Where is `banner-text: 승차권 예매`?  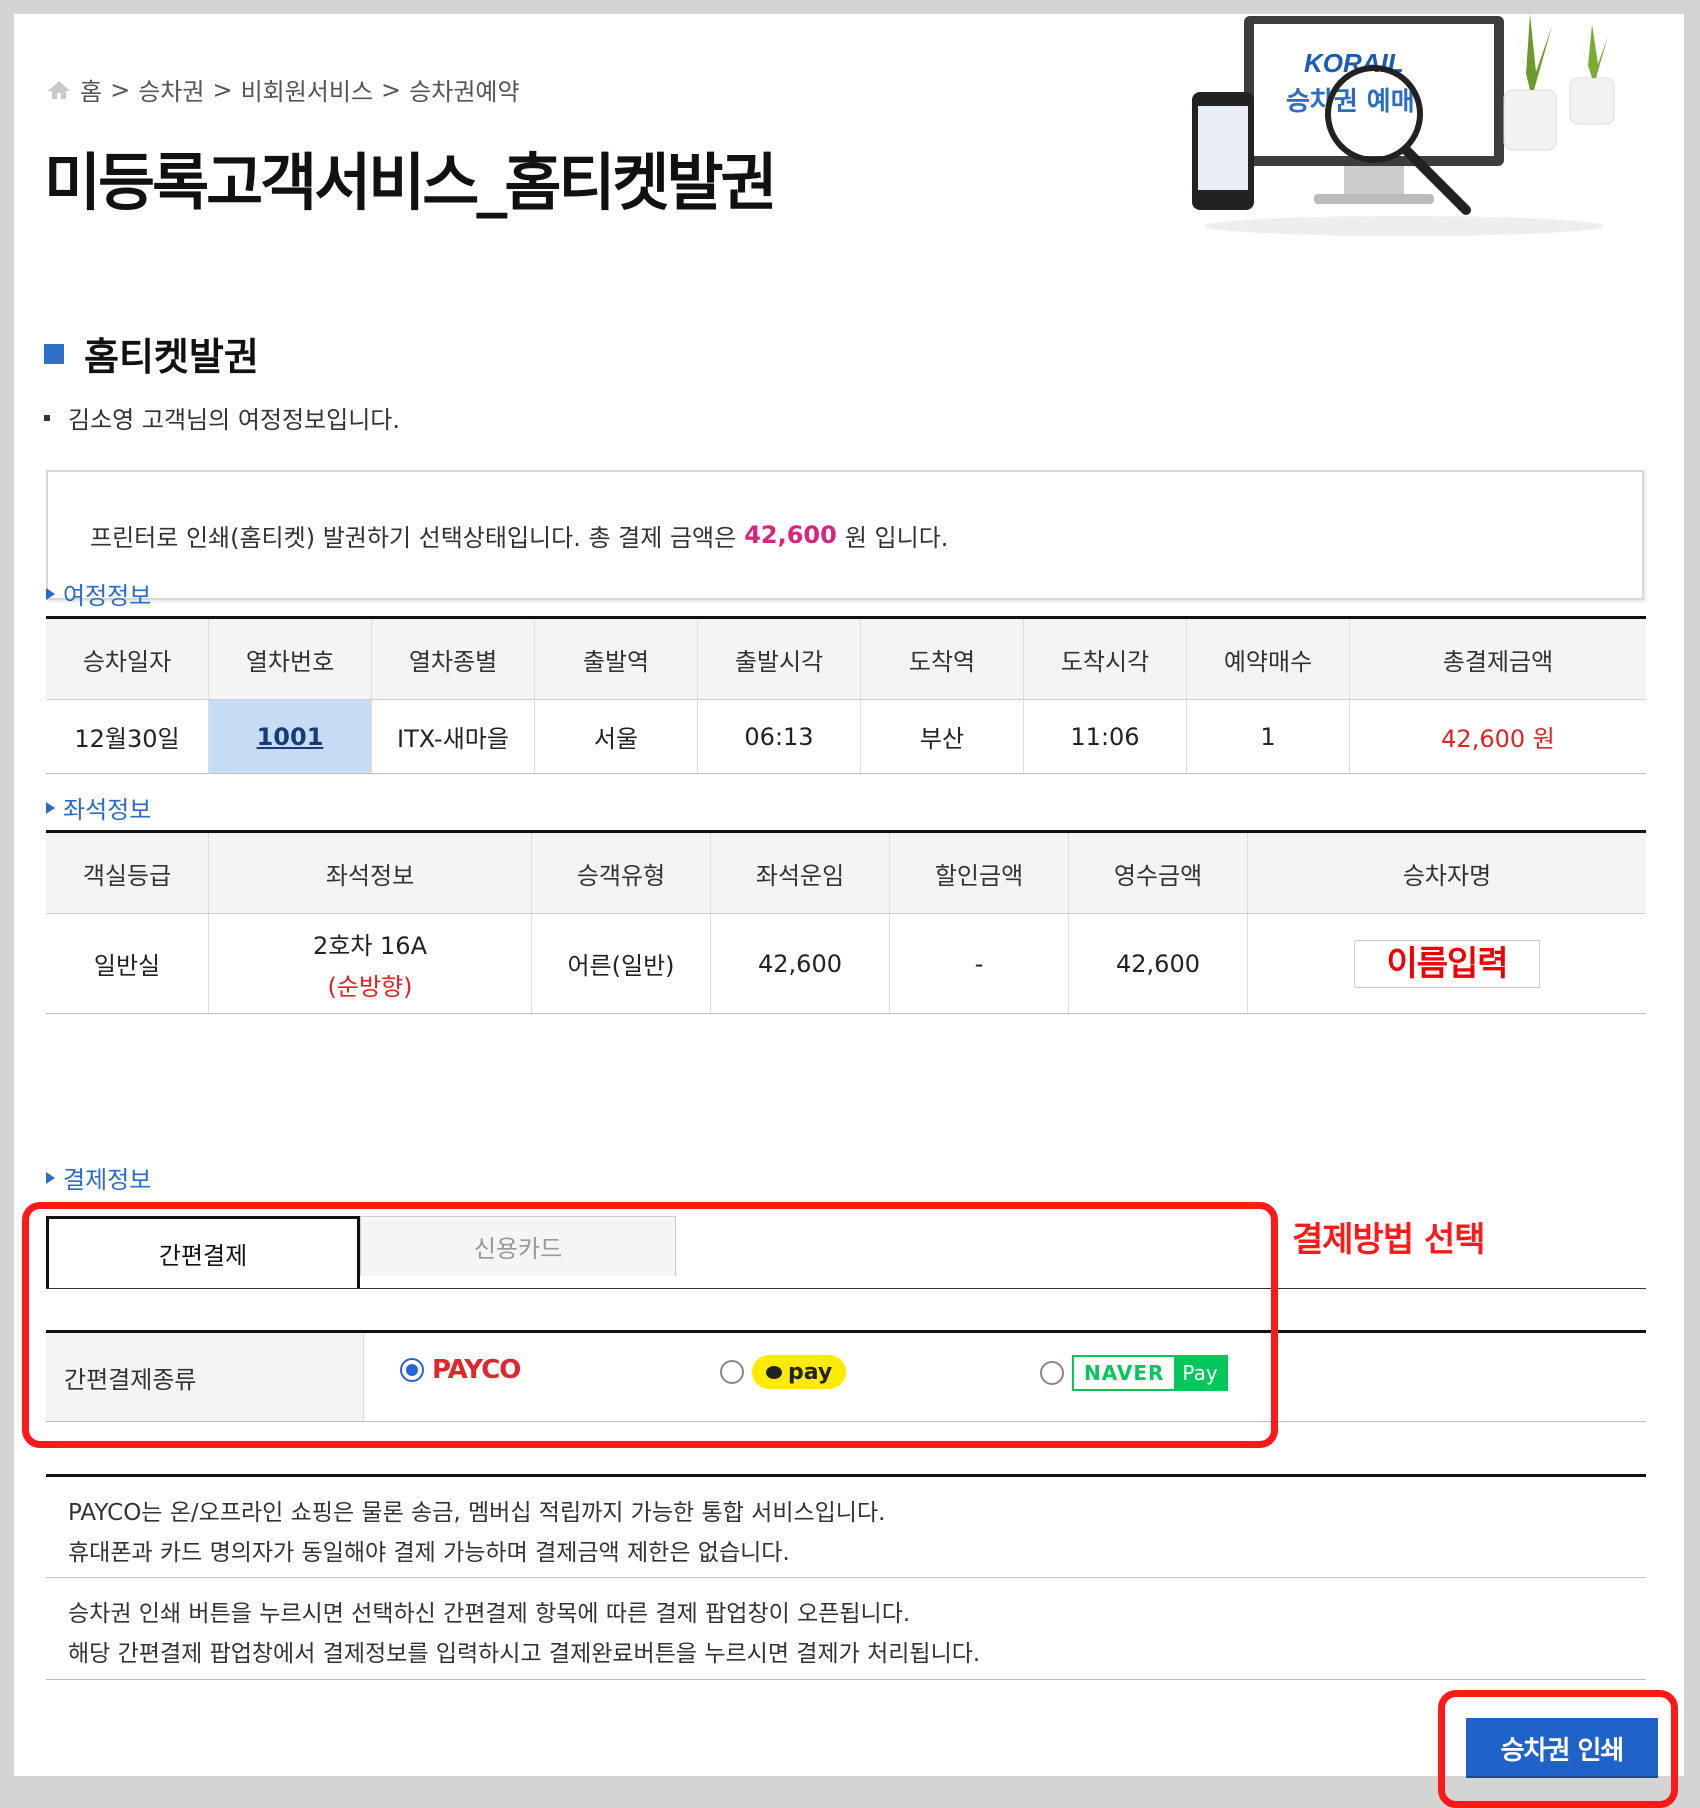
banner-text: 승차권 예매 is located at coordinates (1350, 102).